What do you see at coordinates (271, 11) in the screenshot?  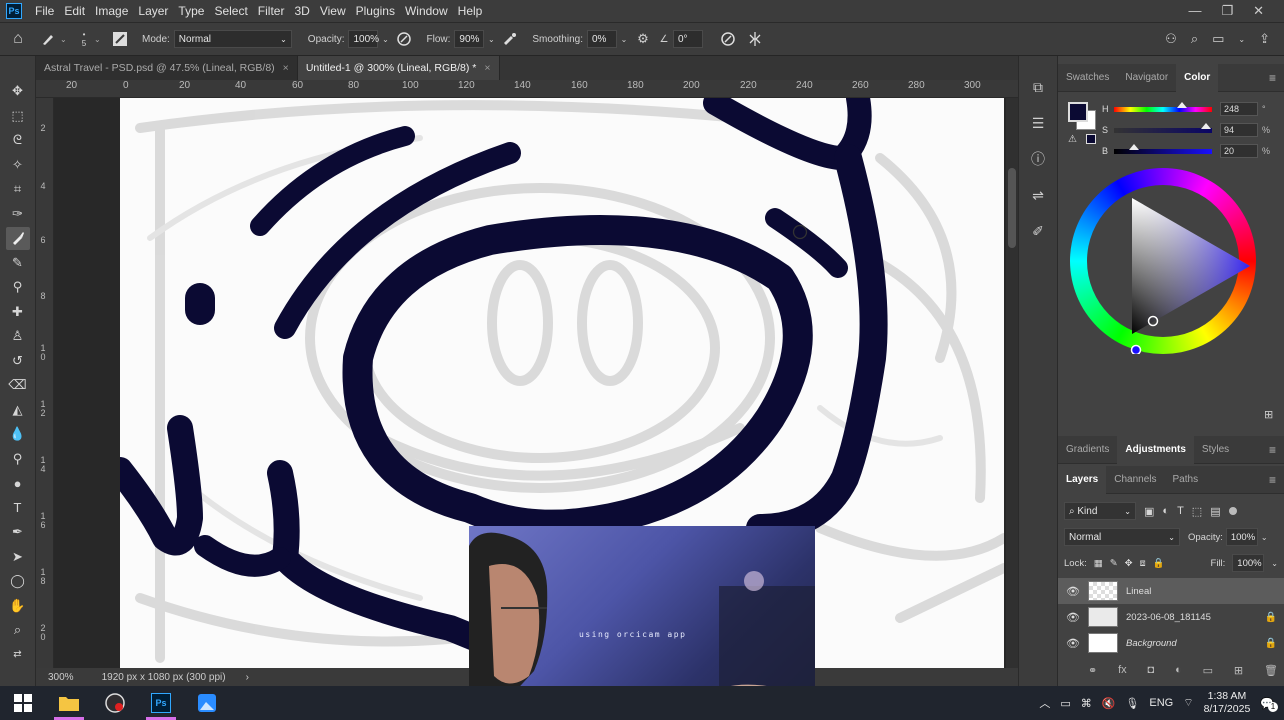 I see `menu-filter: Filter` at bounding box center [271, 11].